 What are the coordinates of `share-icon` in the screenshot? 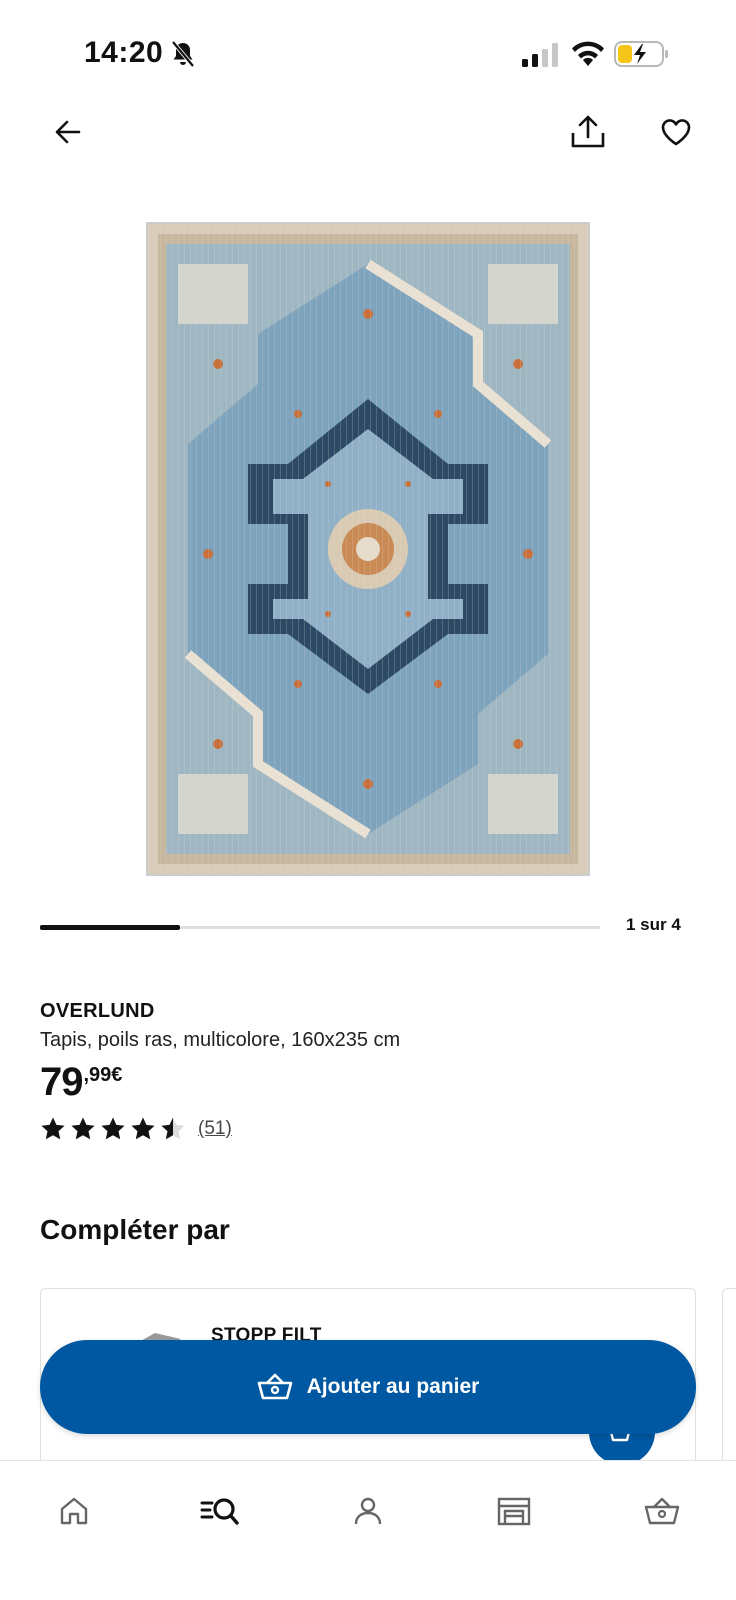 It's located at (588, 131).